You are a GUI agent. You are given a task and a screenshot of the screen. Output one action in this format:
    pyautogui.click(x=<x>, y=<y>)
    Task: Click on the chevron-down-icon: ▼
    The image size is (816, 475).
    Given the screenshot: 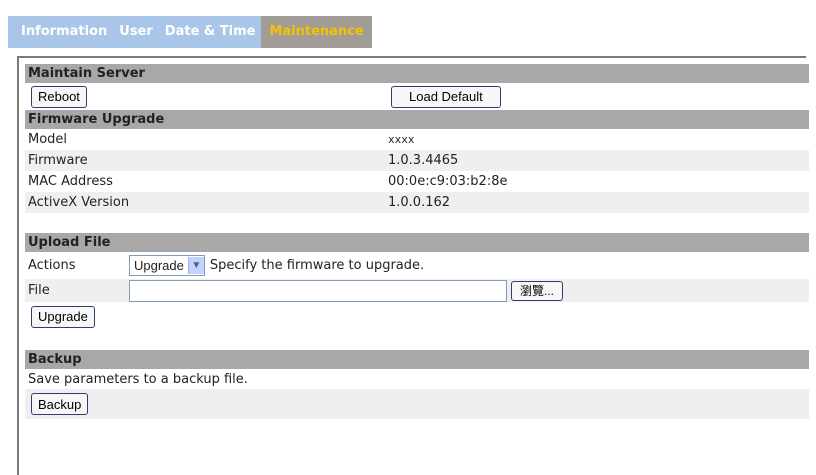 What is the action you would take?
    pyautogui.click(x=195, y=265)
    